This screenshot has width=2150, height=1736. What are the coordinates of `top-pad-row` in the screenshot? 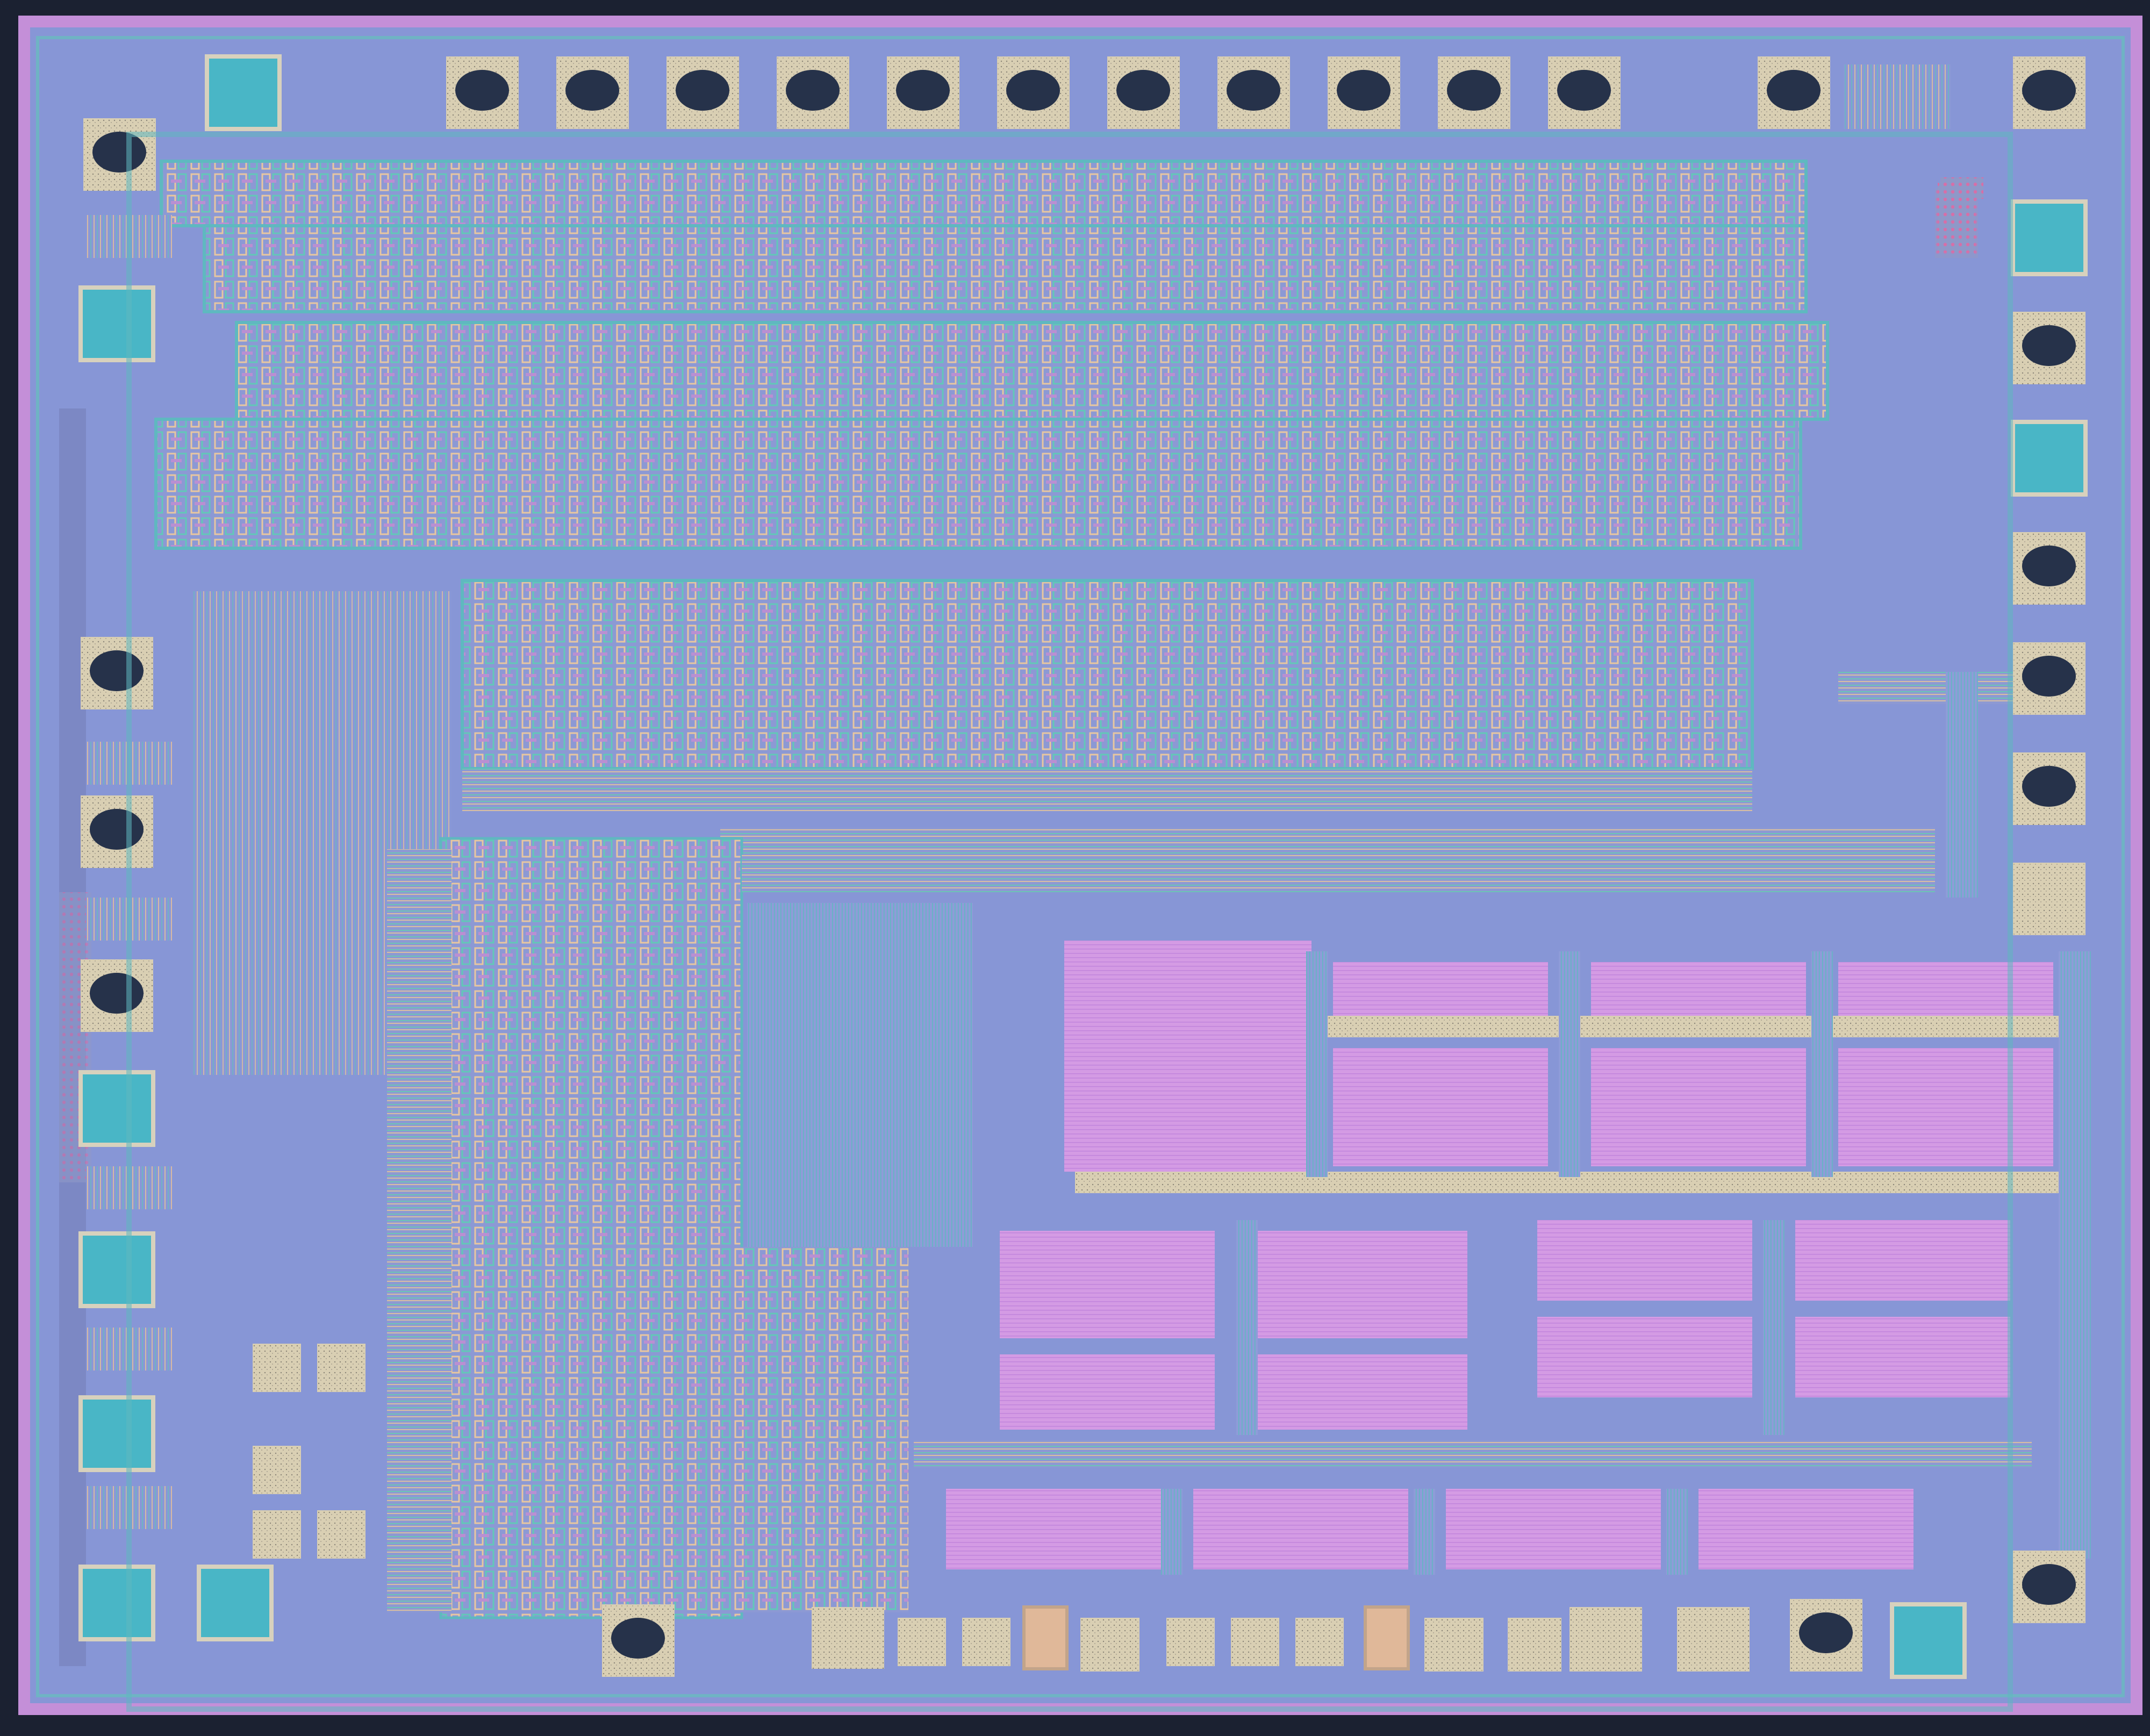 It's located at (1145, 92).